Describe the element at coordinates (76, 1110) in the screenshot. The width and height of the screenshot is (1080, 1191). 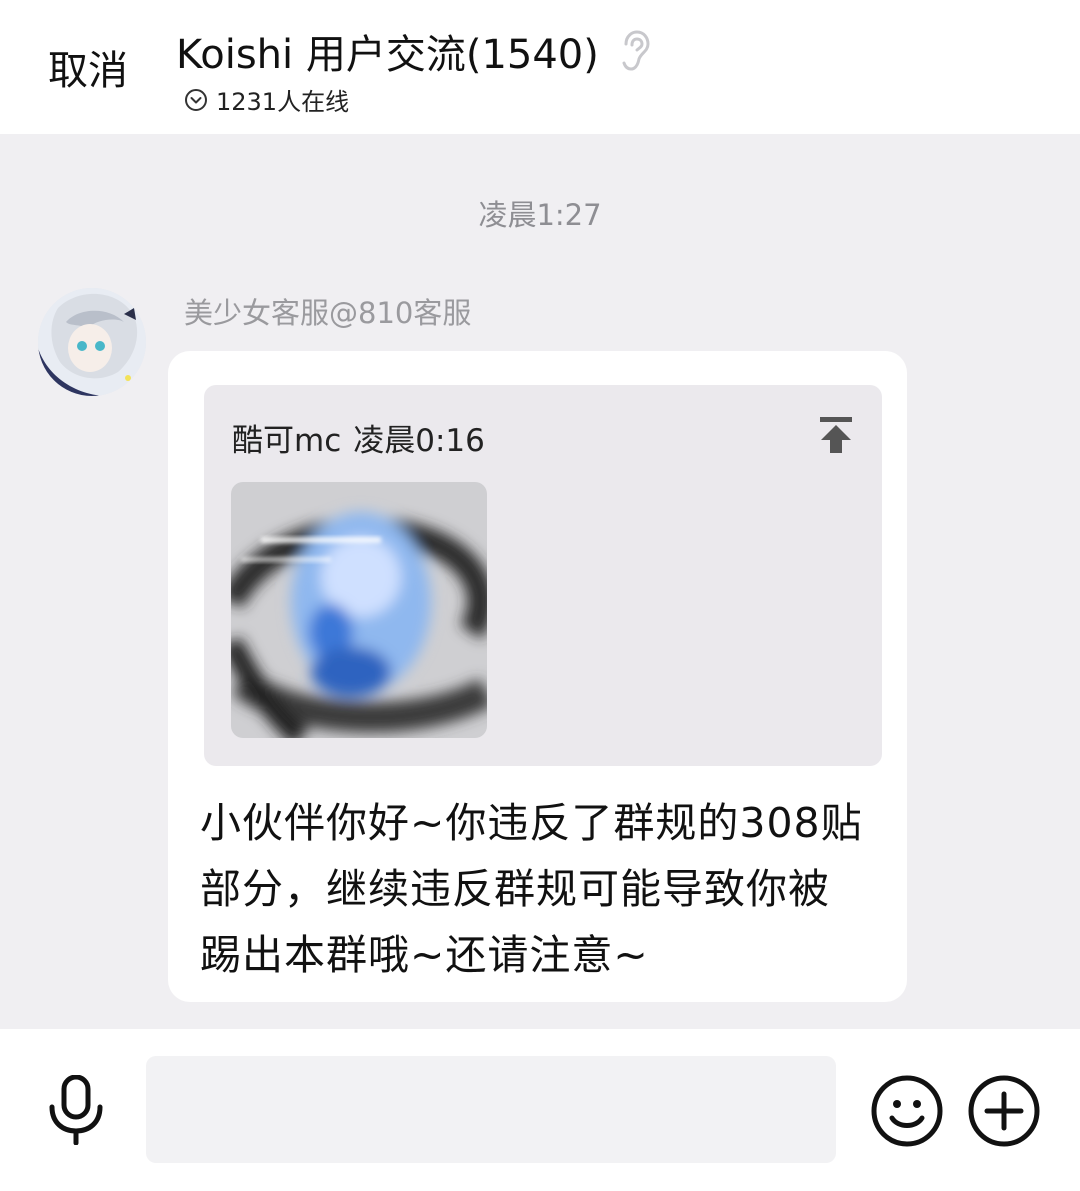
I see `microphone-icon` at that location.